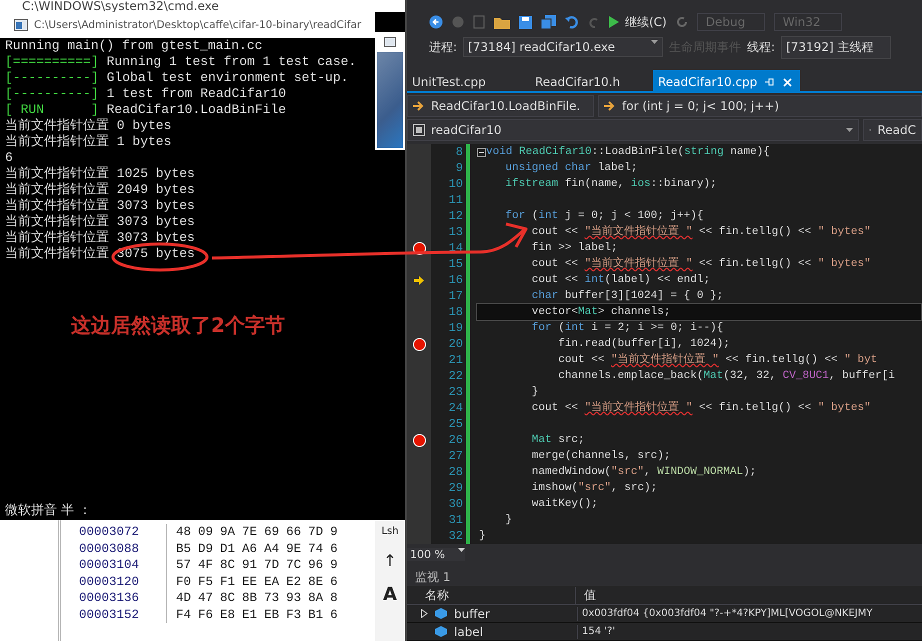 This screenshot has width=922, height=641. Describe the element at coordinates (456, 264) in the screenshot. I see `line-number: 15` at that location.